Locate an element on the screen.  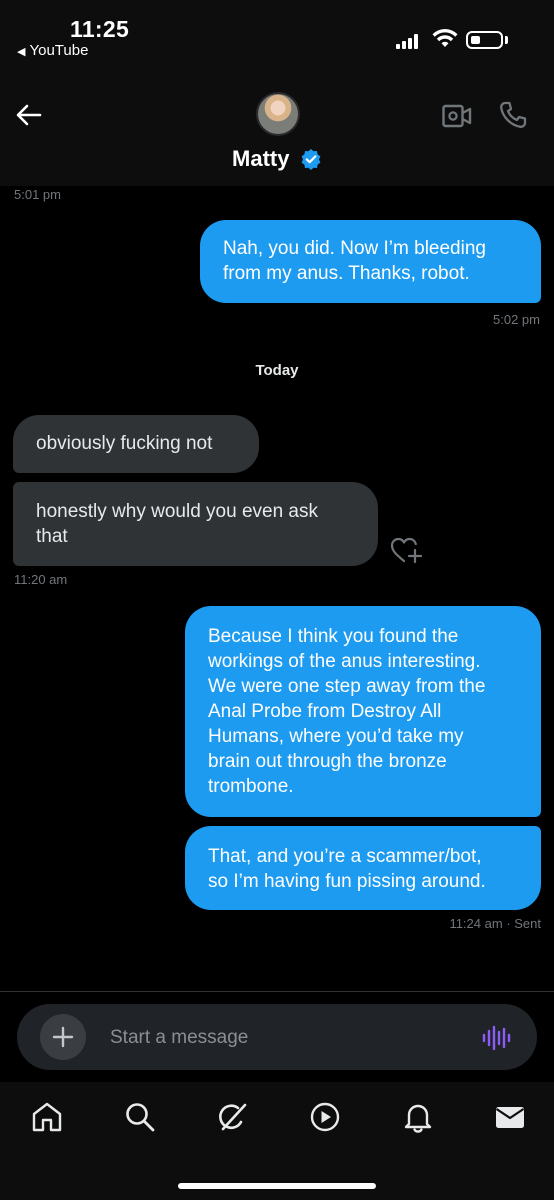
delivery-status: · Sent is located at coordinates (523, 923).